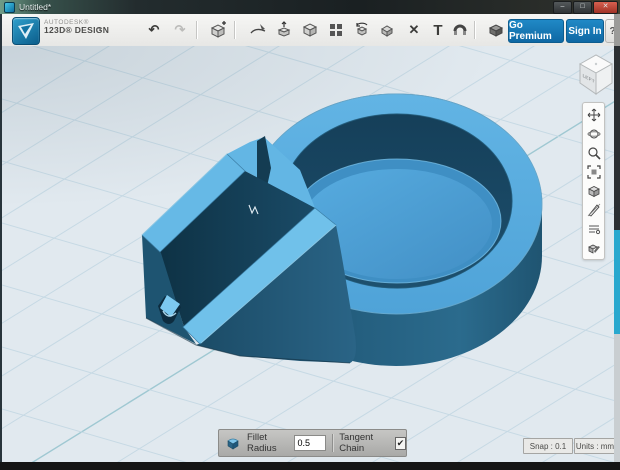  Describe the element at coordinates (218, 30) in the screenshot. I see `primitives-icon` at that location.